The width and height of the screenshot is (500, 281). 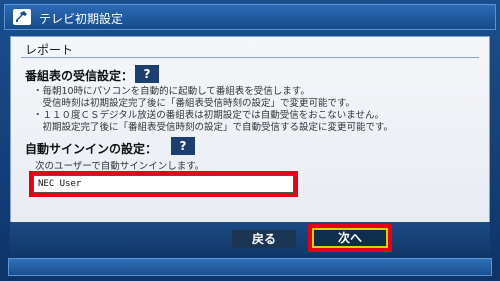 What do you see at coordinates (209, 115) in the screenshot?
I see `note-line: ・１１０度ＣＳデジタル放送の番組表は初期設定では自動受信をおこないません。` at bounding box center [209, 115].